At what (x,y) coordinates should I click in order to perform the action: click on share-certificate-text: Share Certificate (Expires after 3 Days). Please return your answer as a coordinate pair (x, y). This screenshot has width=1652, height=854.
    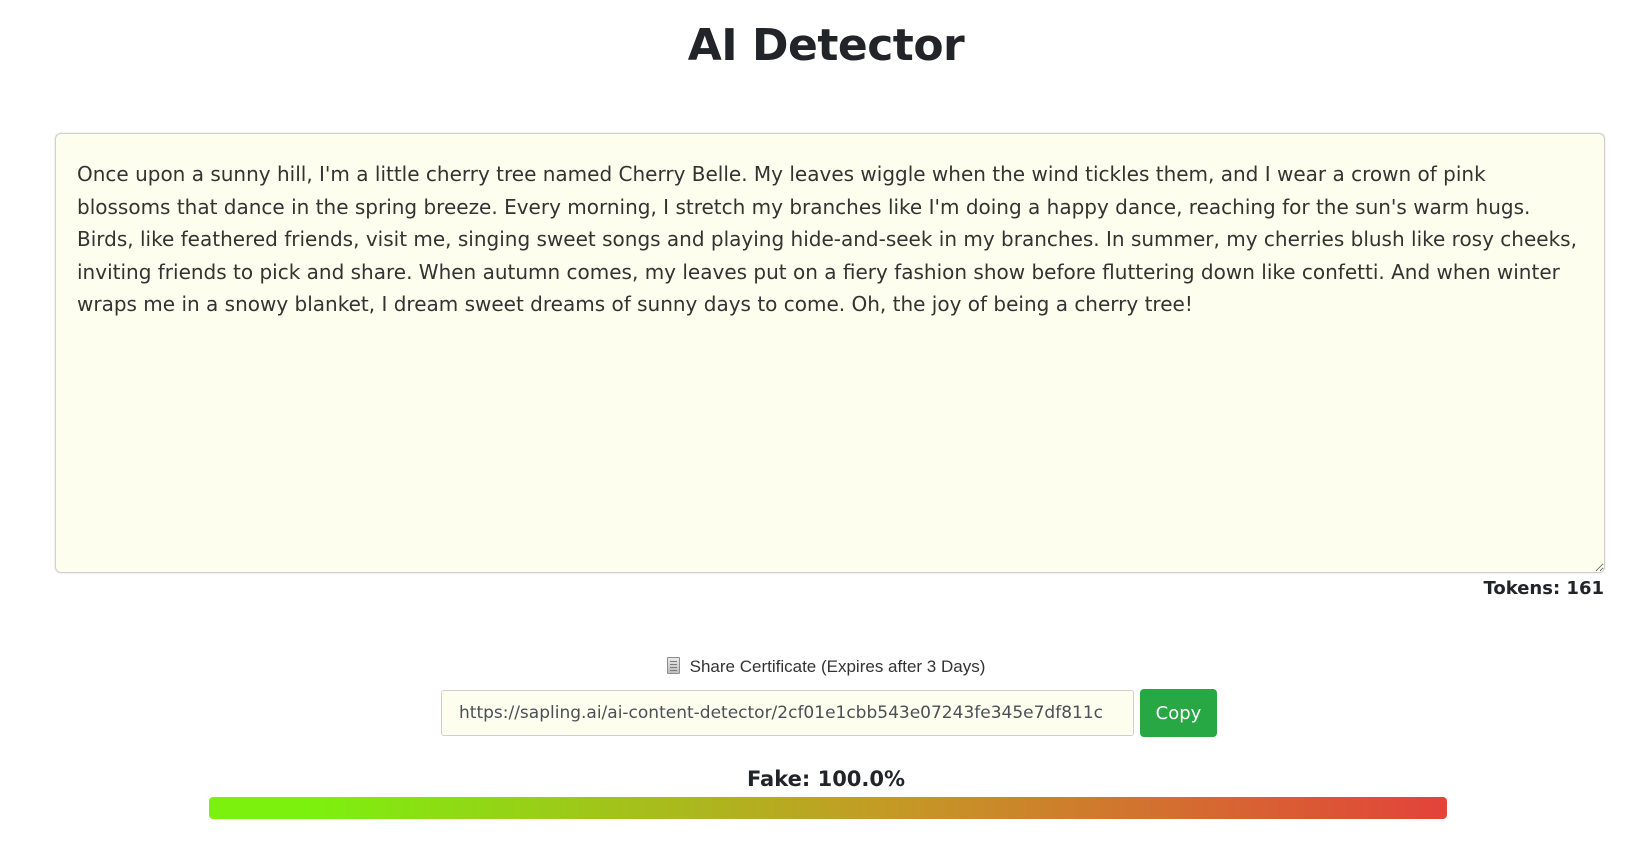
    Looking at the image, I should click on (837, 666).